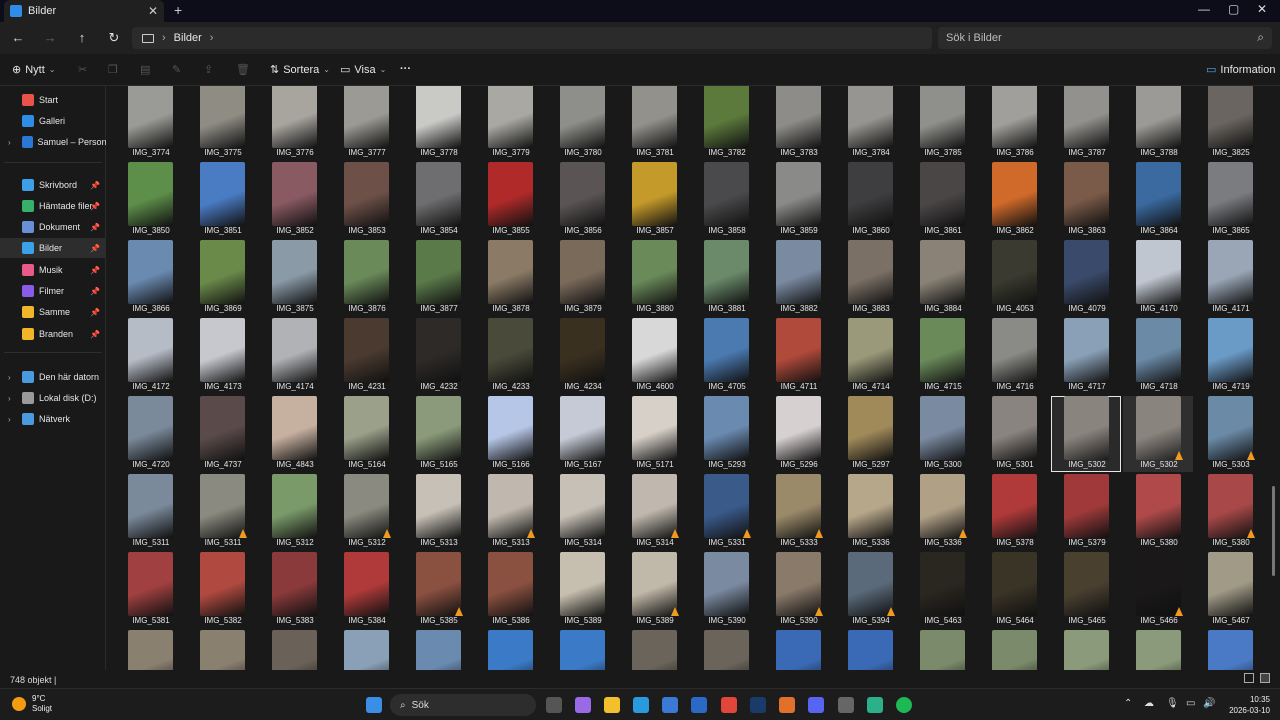 The image size is (1280, 720). What do you see at coordinates (1014, 278) in the screenshot?
I see `photo-item: IMG_4053` at bounding box center [1014, 278].